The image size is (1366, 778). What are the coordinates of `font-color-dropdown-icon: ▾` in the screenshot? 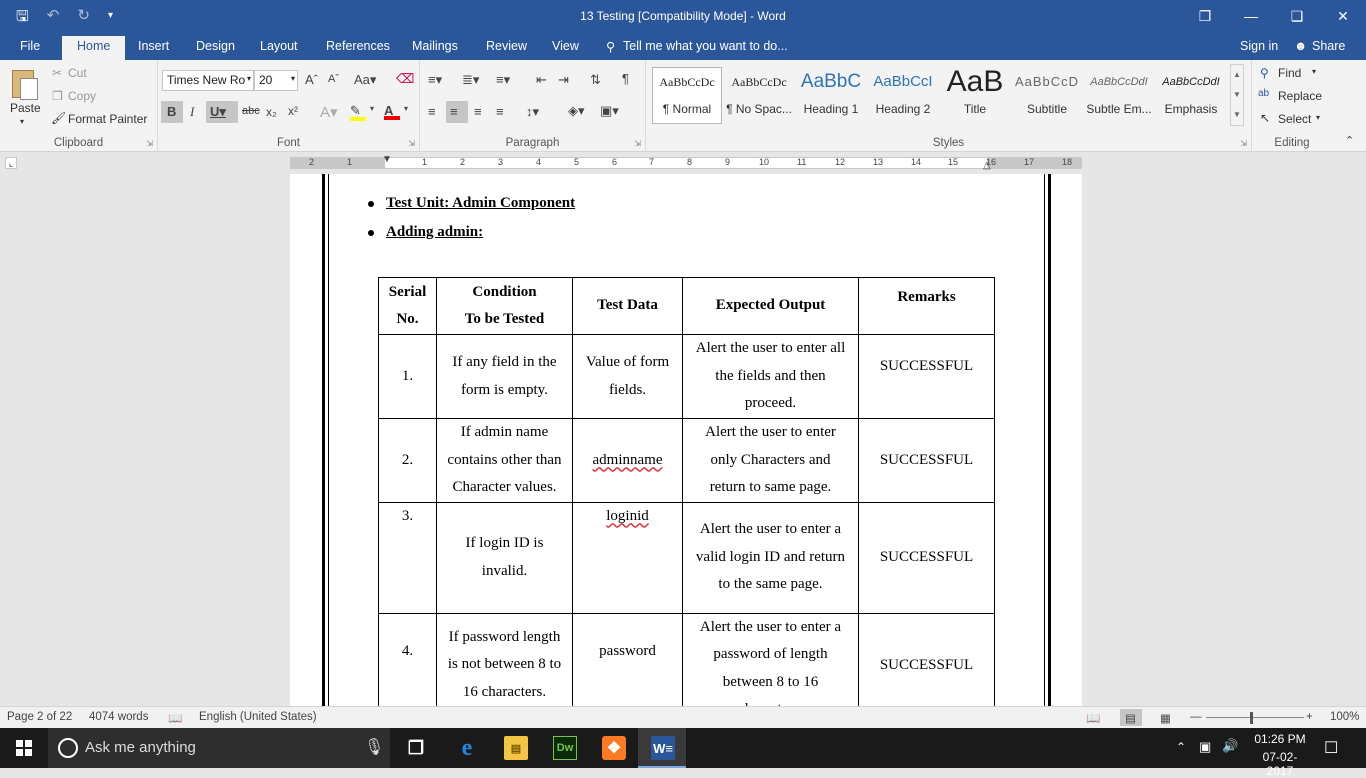 It's located at (406, 108).